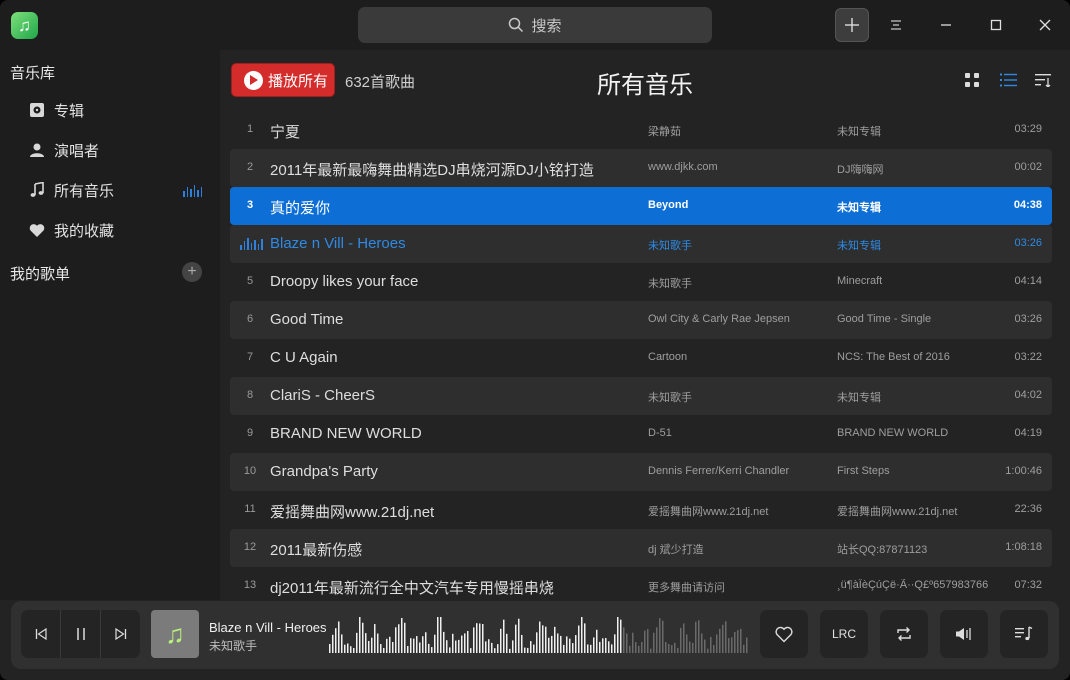 The height and width of the screenshot is (680, 1070). What do you see at coordinates (641, 130) in the screenshot?
I see `table-row: 1 宁夏 梁静茹 未知专辑 03:29` at bounding box center [641, 130].